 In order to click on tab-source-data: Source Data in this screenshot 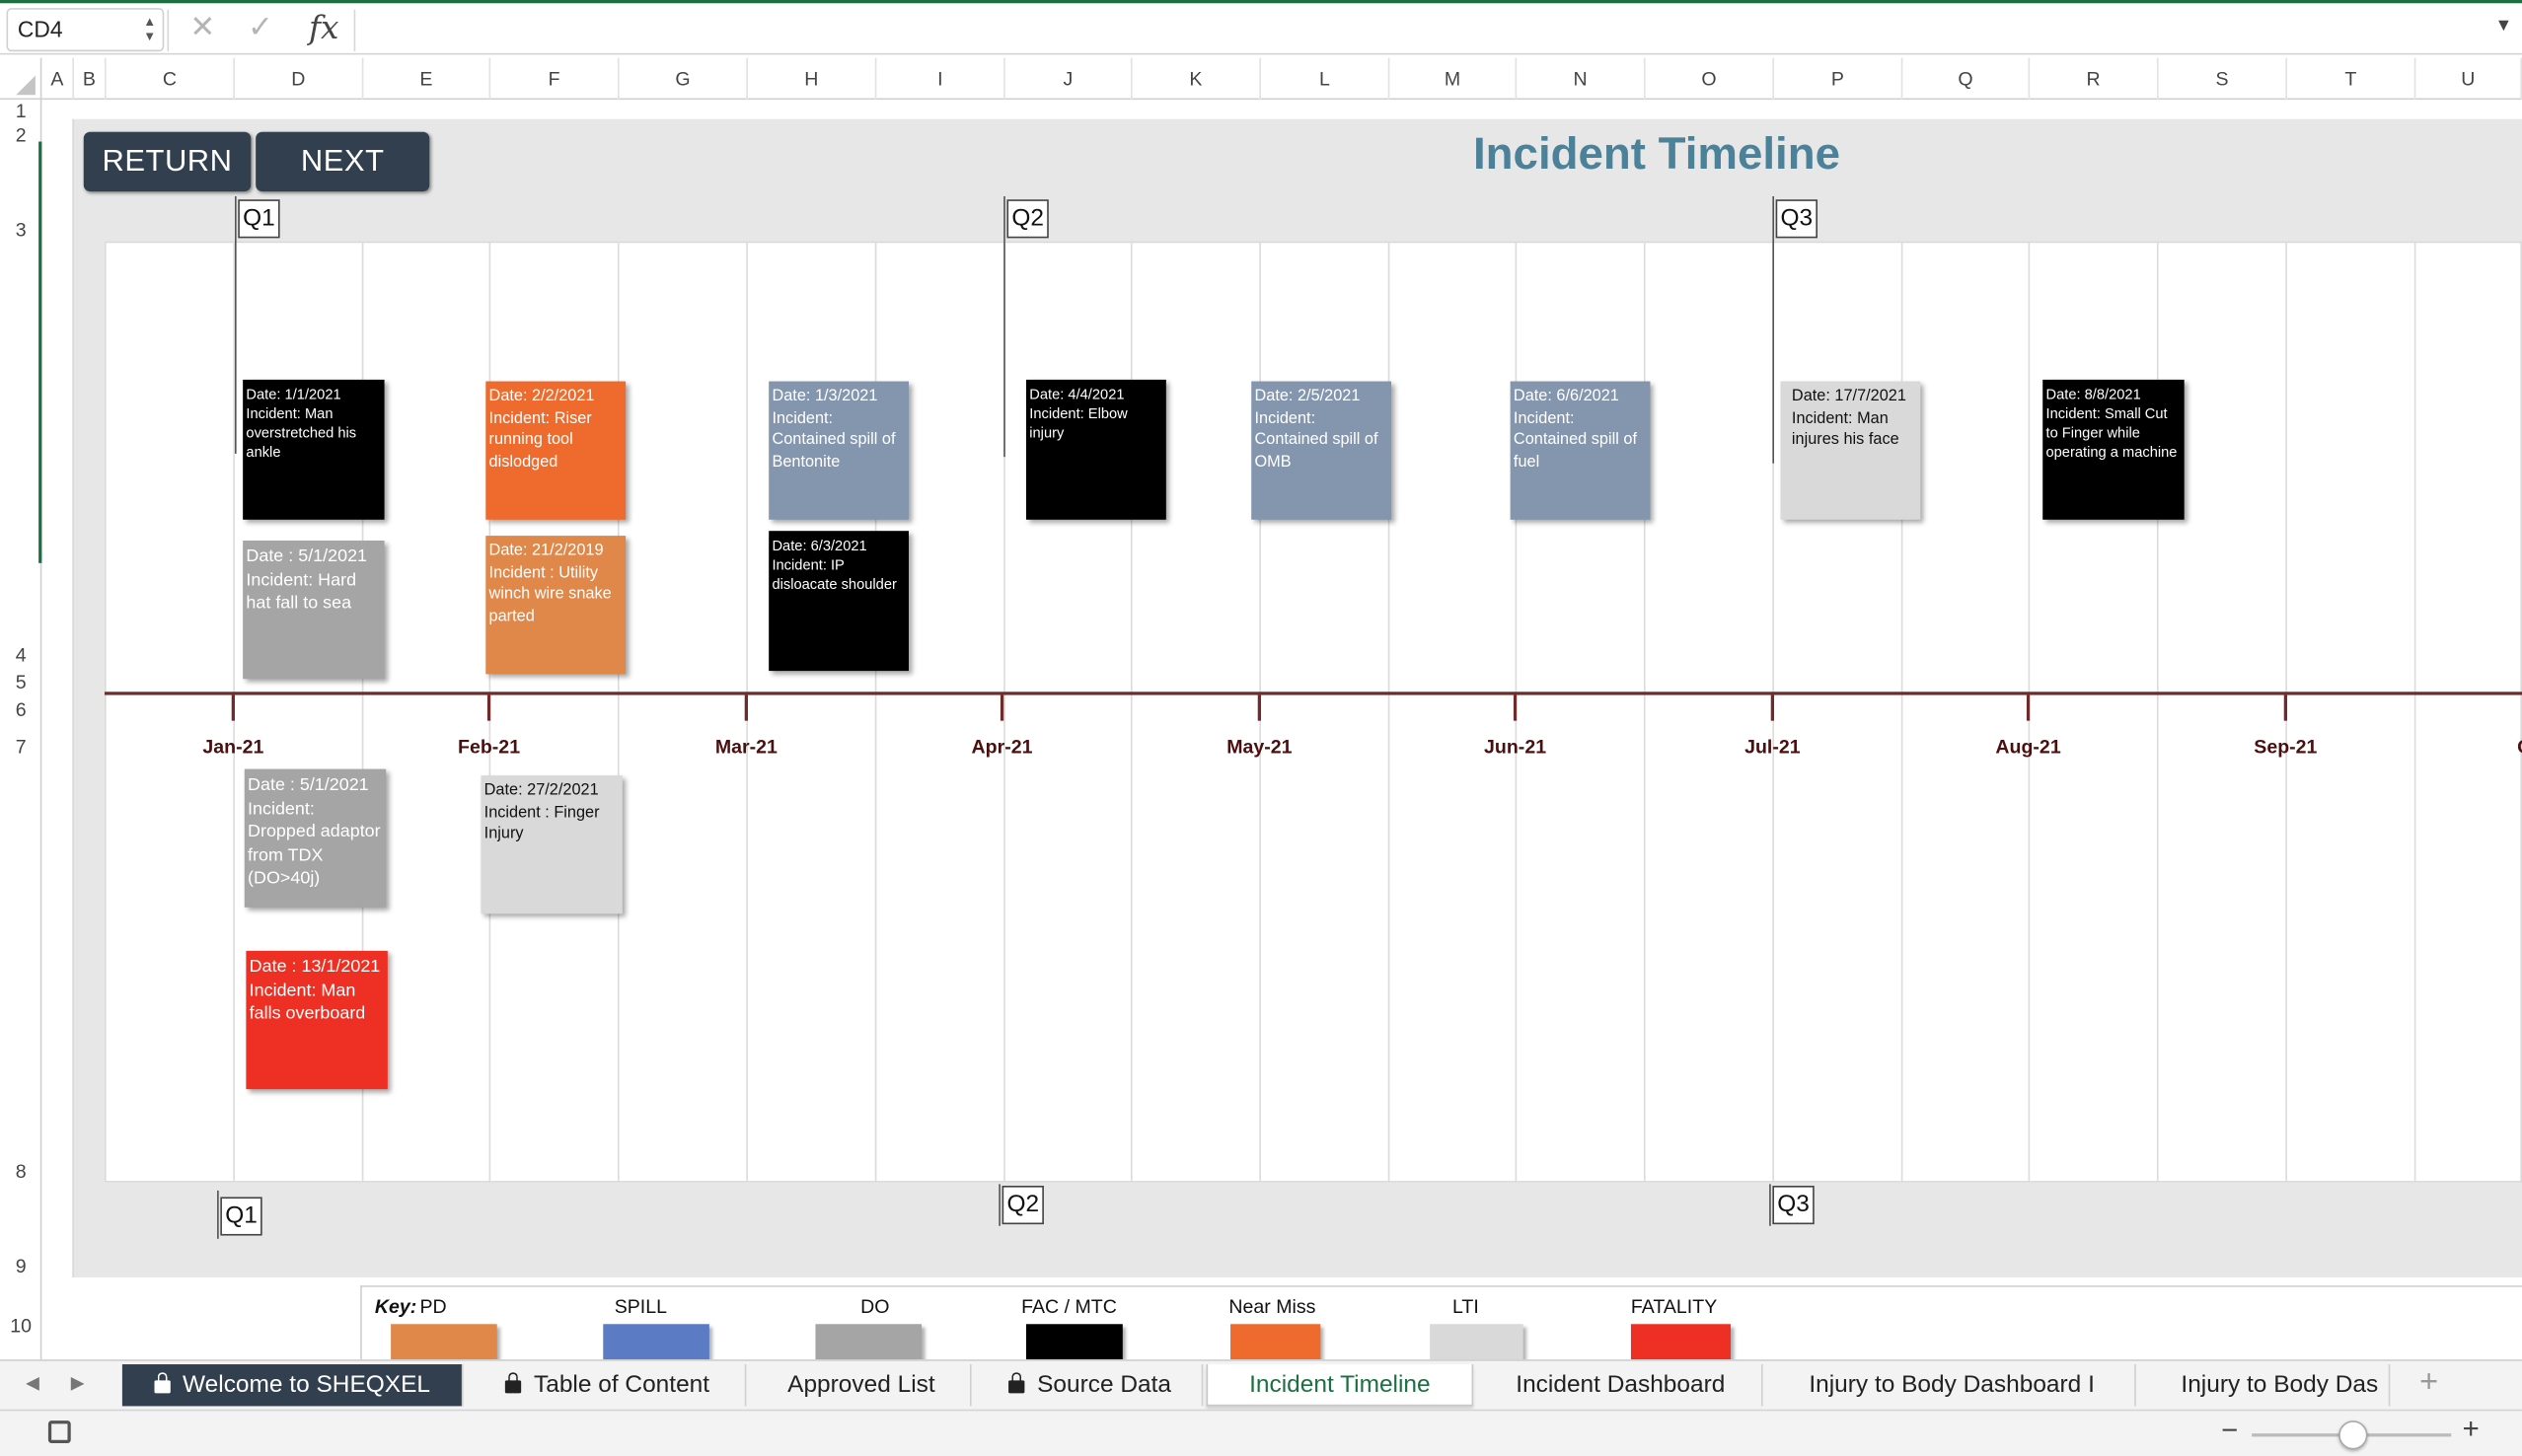, I will do `click(1091, 1385)`.